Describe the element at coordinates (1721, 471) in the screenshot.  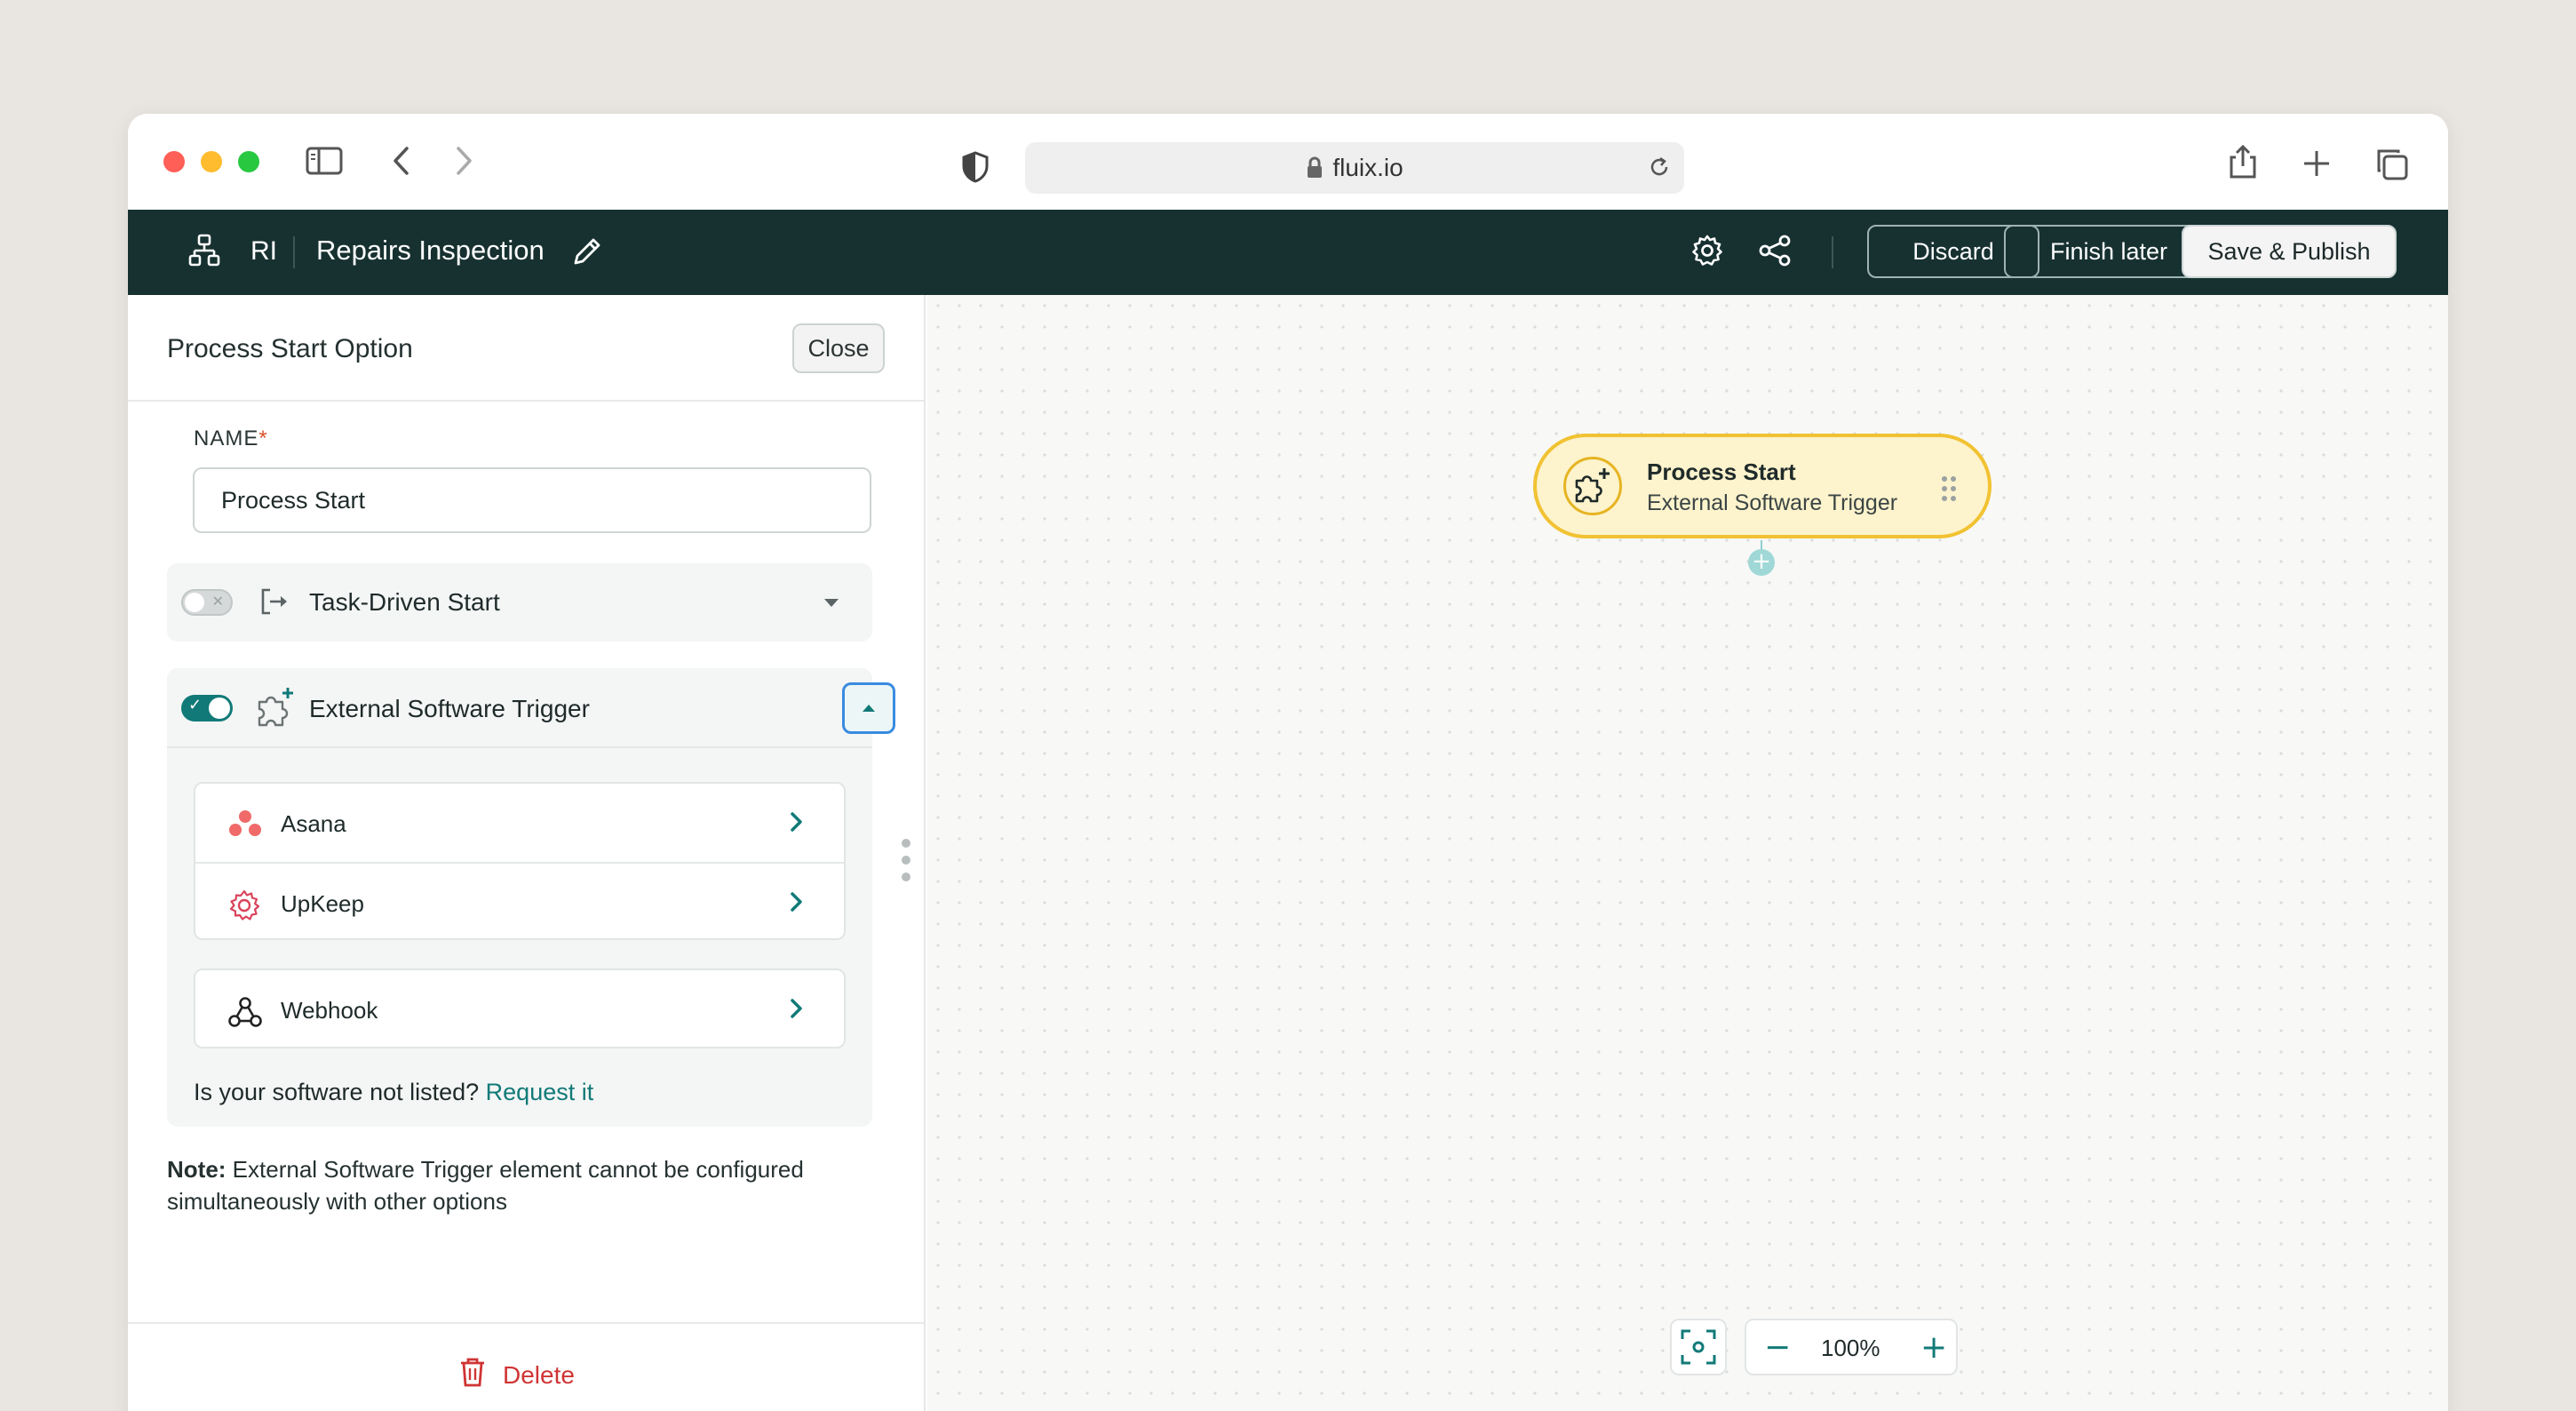
I see `node-title: Process Start` at that location.